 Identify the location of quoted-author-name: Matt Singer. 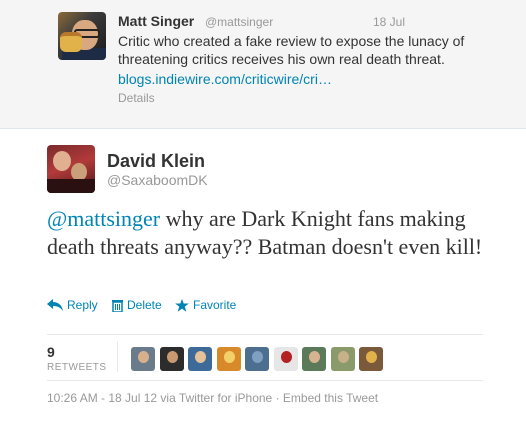
(156, 21).